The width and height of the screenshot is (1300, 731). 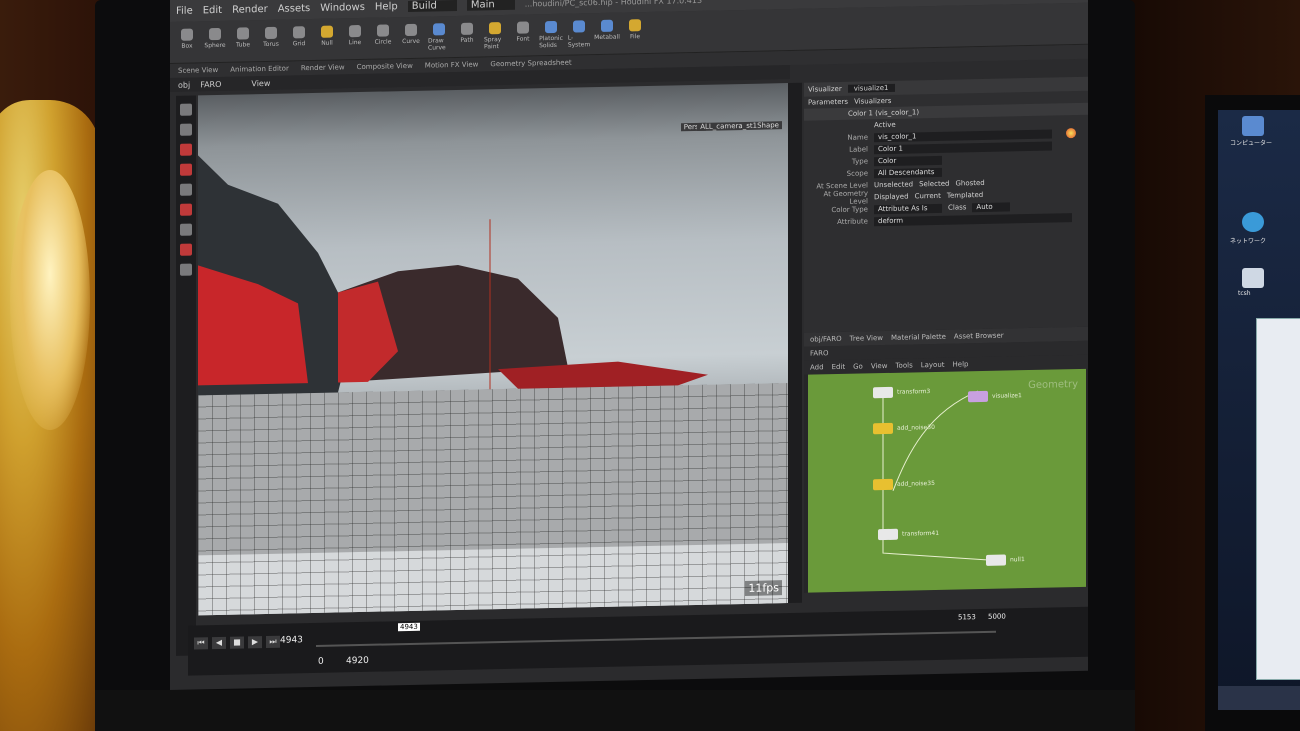 I want to click on metaball-tool: Metaball, so click(x=607, y=33).